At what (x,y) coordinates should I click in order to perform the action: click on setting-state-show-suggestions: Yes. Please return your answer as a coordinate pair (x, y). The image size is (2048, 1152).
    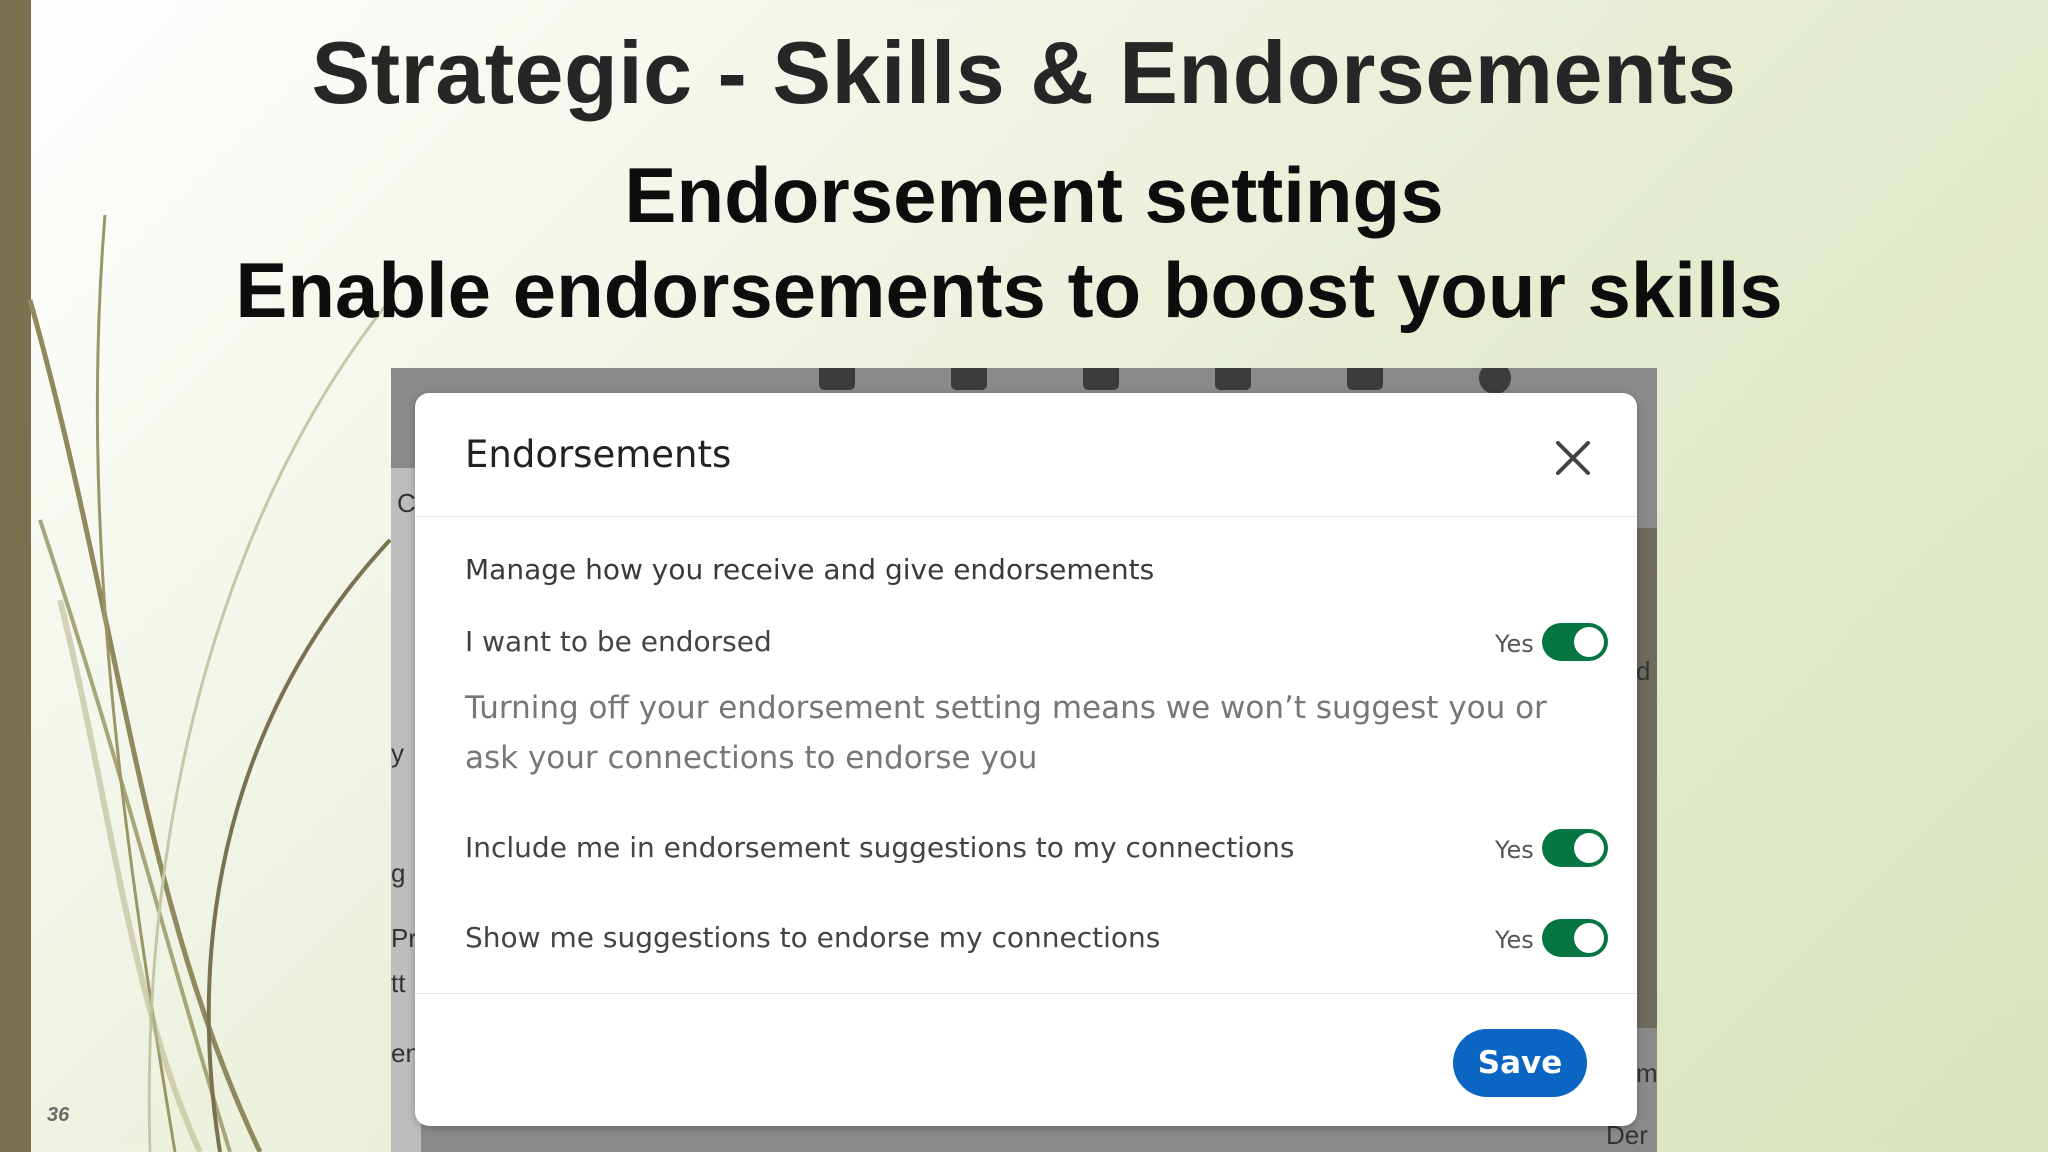
    Looking at the image, I should click on (1514, 940).